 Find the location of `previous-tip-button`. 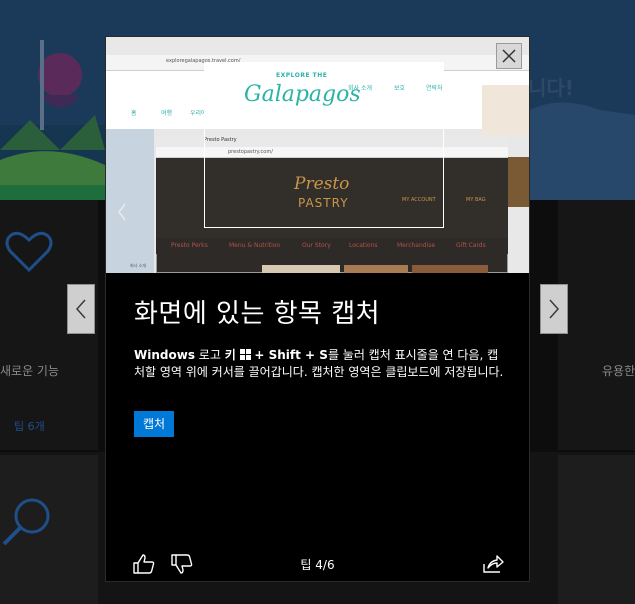

previous-tip-button is located at coordinates (81, 309).